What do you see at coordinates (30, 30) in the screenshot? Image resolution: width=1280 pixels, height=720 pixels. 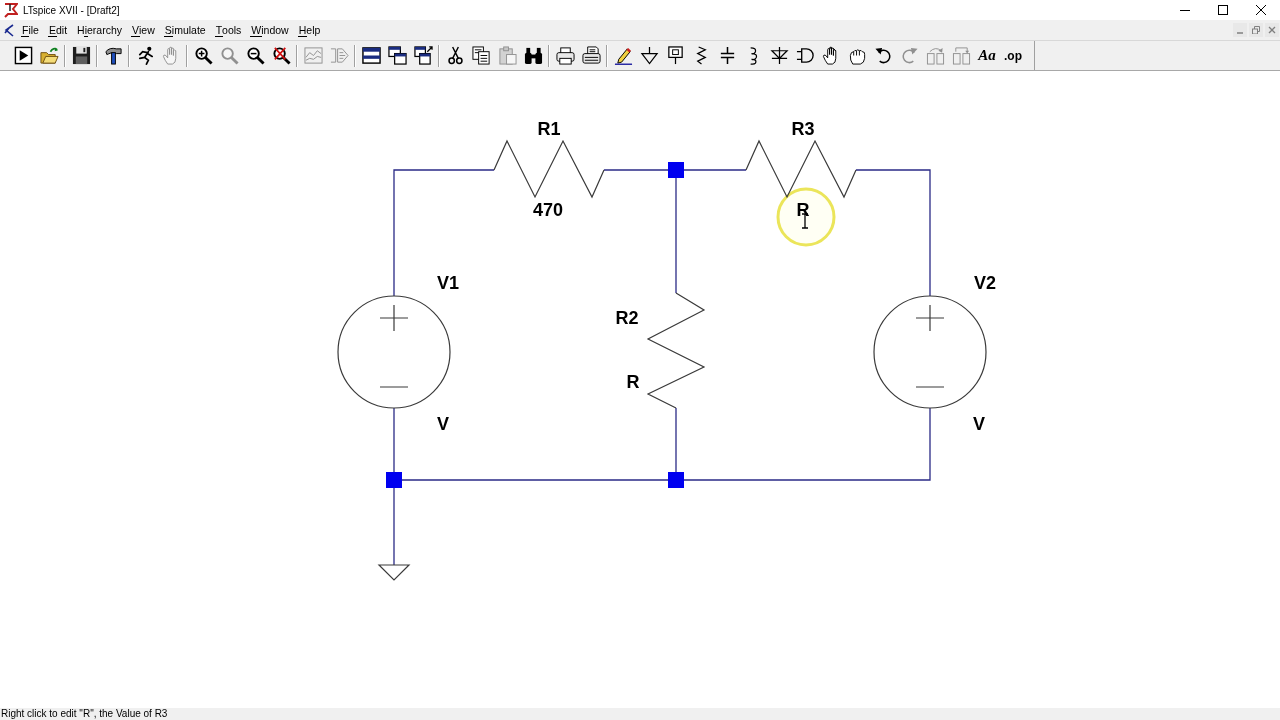 I see `menu-item: File` at bounding box center [30, 30].